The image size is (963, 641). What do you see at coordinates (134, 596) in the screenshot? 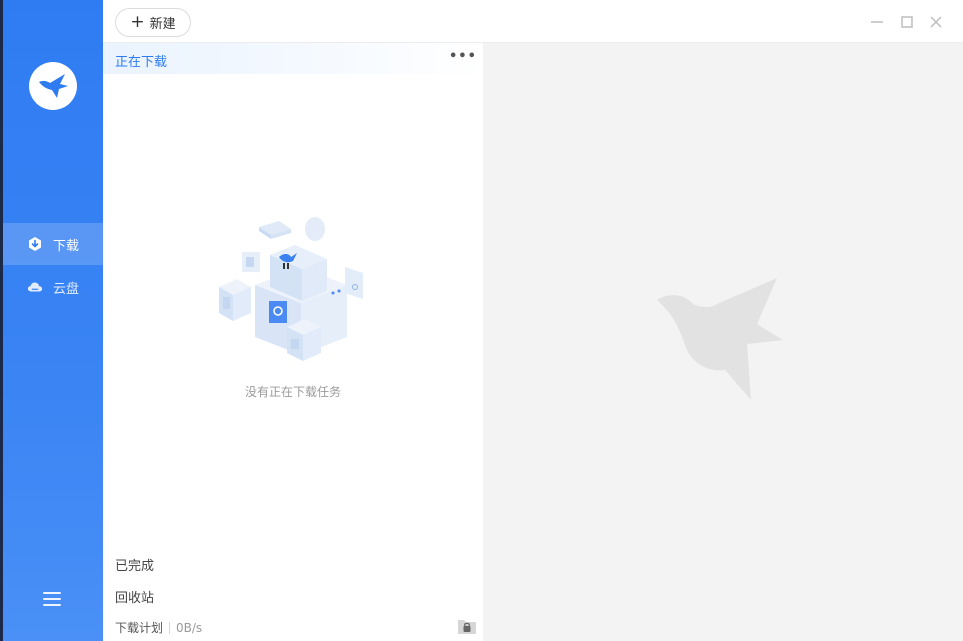
I see `recycle-bin-link: 回收站` at bounding box center [134, 596].